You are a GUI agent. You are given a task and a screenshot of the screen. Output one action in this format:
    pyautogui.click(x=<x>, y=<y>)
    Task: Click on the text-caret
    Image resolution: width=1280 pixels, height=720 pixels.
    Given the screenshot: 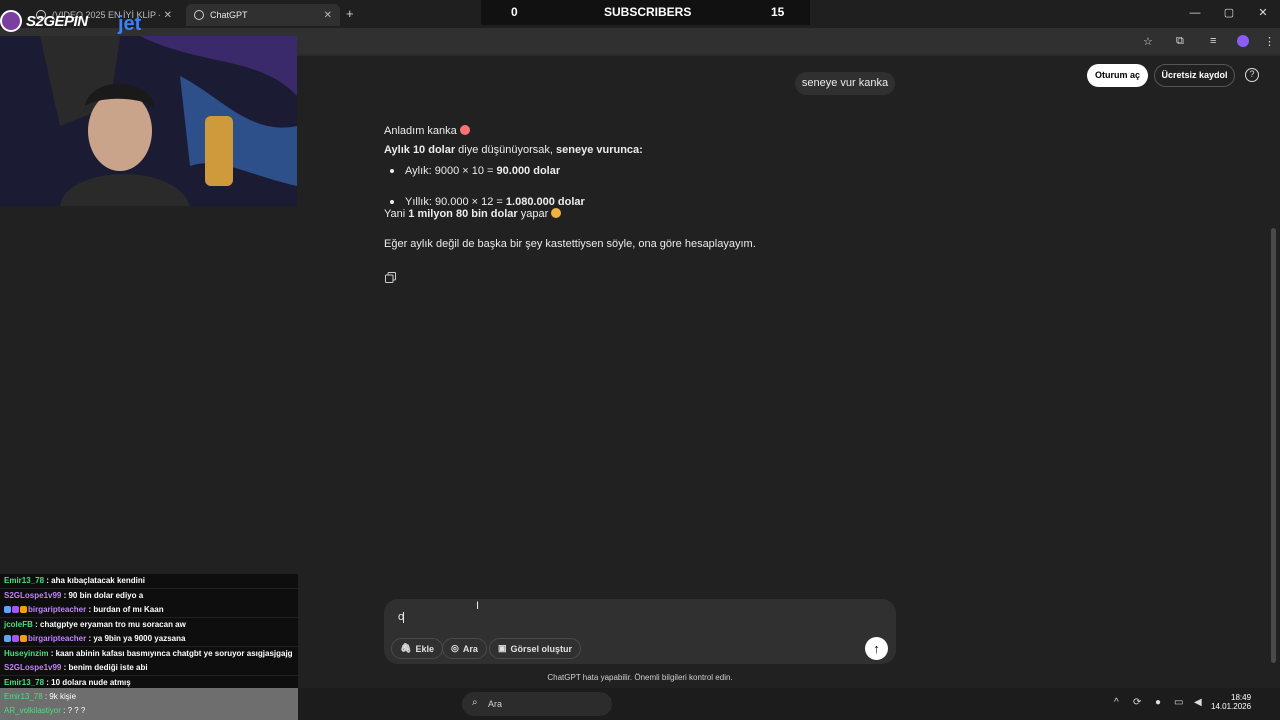 What is the action you would take?
    pyautogui.click(x=403, y=617)
    